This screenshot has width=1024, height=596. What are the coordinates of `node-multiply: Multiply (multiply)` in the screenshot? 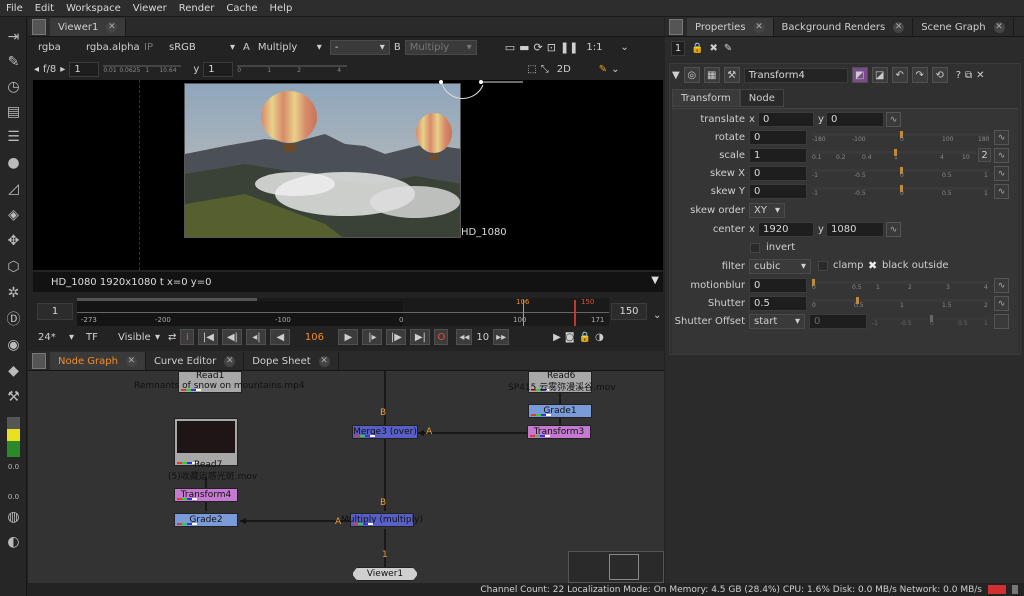 It's located at (382, 520).